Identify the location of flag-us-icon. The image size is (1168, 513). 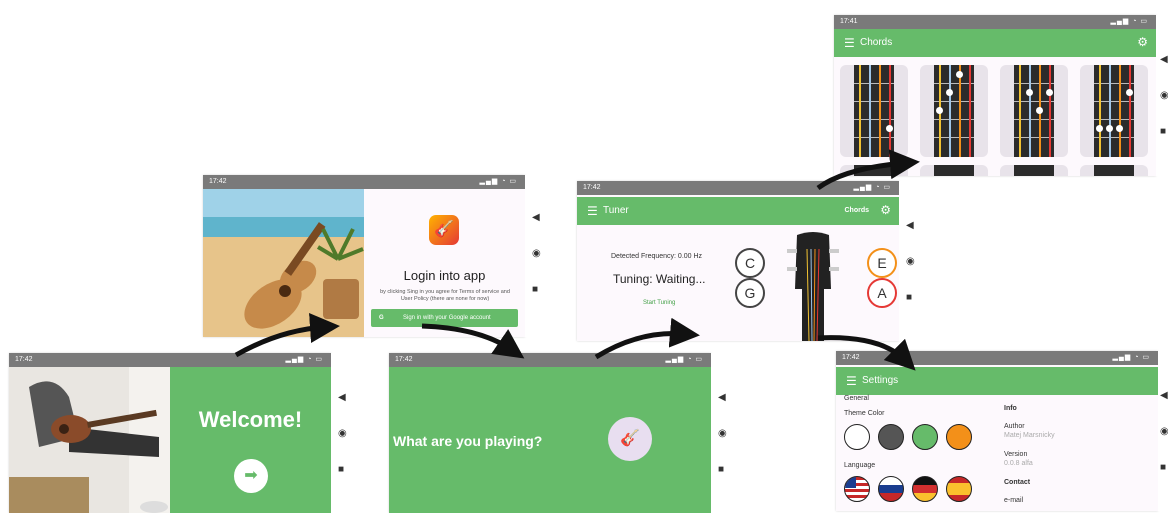
(857, 489).